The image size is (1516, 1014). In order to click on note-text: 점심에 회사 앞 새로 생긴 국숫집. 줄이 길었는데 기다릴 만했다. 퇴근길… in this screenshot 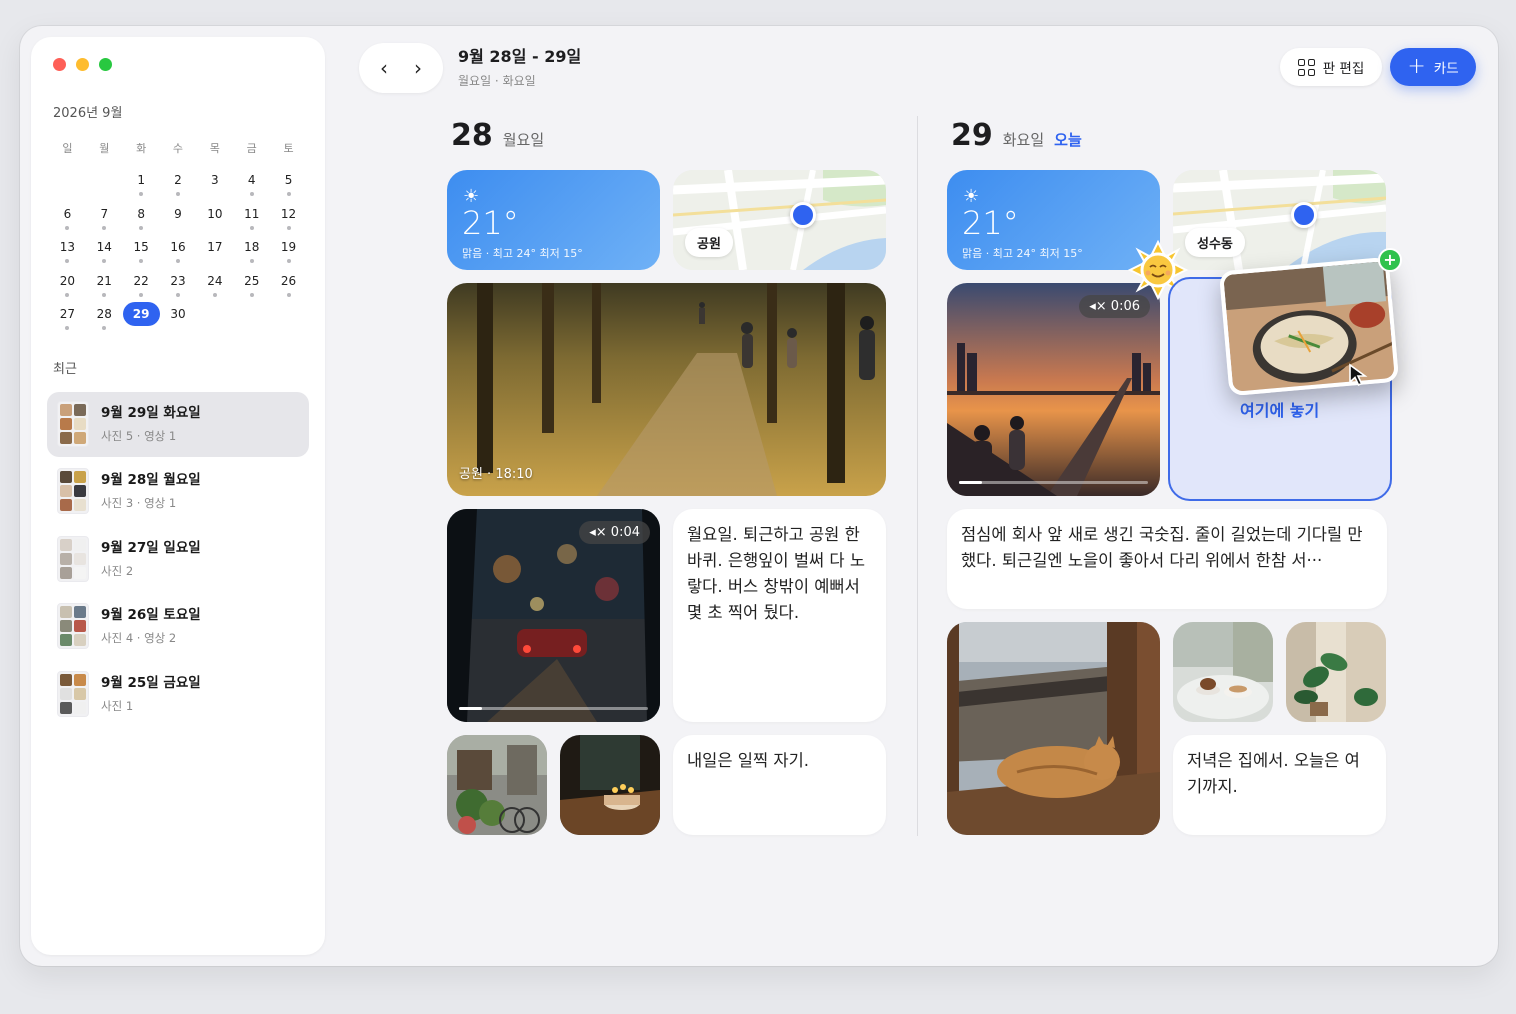, I will do `click(1162, 547)`.